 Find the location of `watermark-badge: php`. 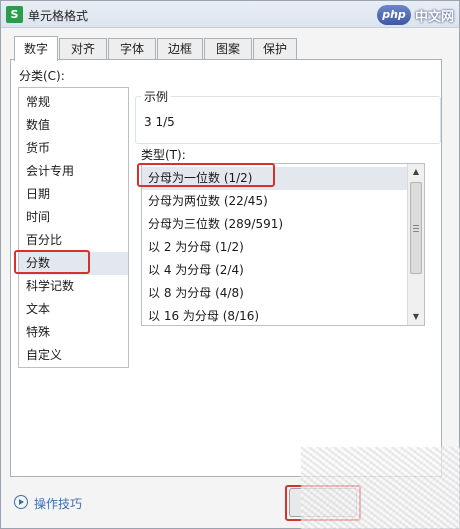

watermark-badge: php is located at coordinates (394, 15).